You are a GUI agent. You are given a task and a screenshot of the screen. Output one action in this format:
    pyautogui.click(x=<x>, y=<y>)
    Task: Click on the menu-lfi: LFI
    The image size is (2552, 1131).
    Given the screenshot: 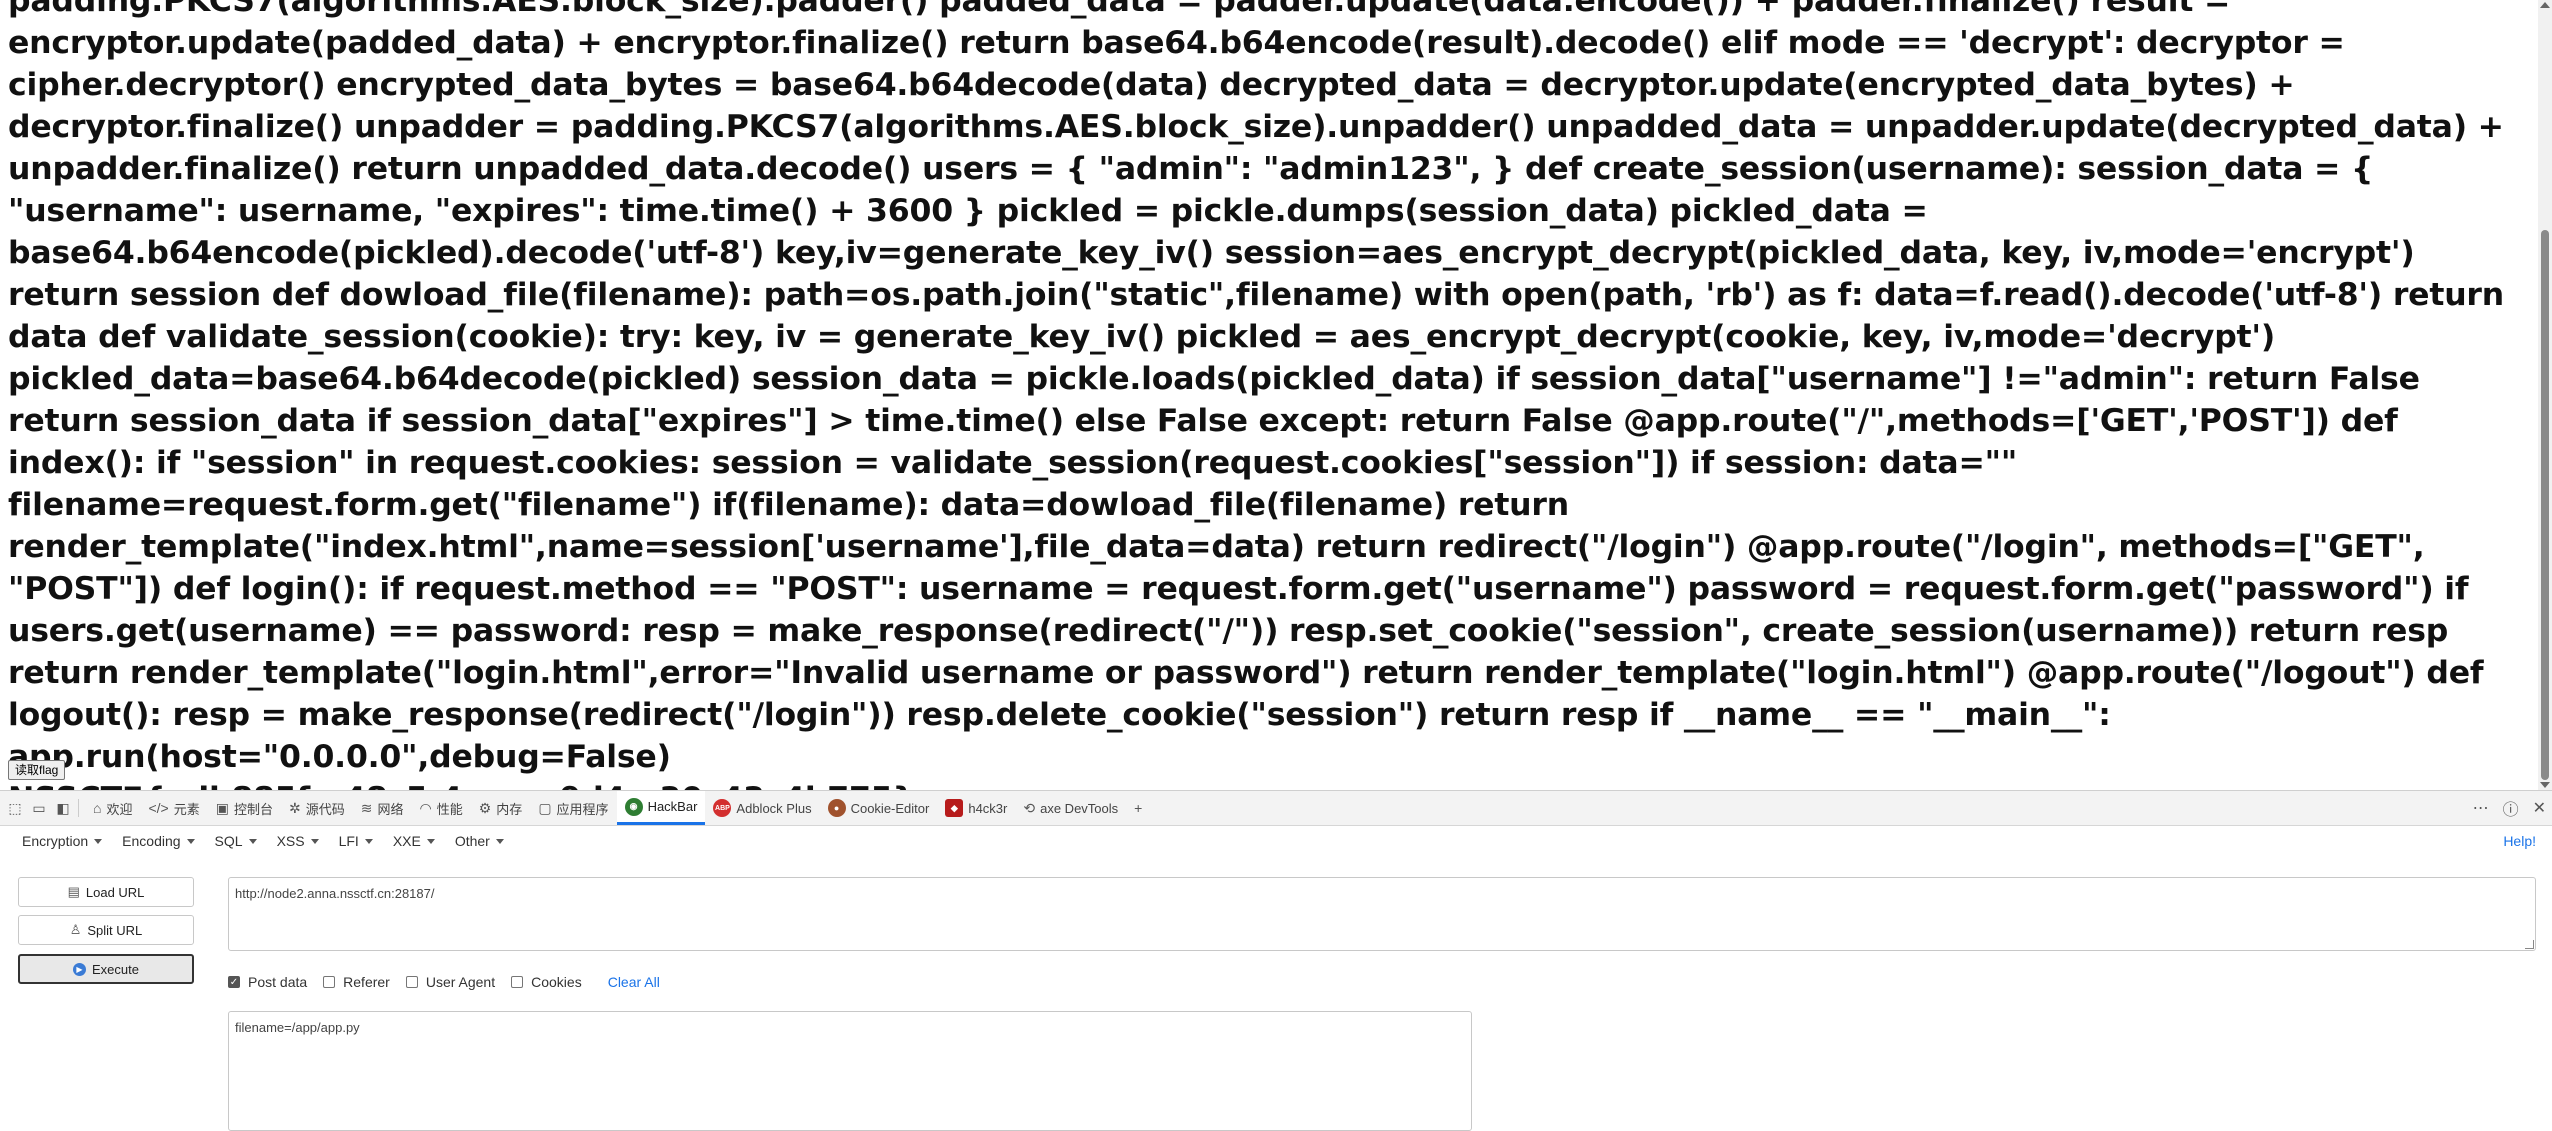 What is the action you would take?
    pyautogui.click(x=356, y=841)
    